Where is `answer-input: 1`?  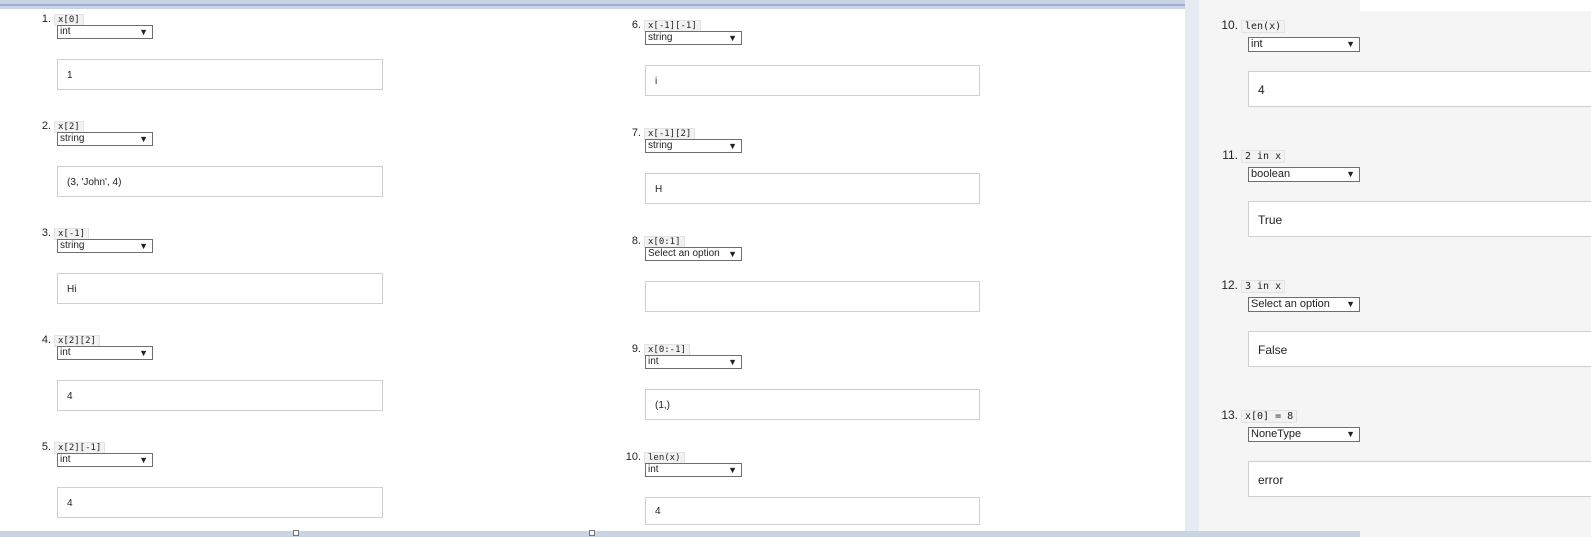
answer-input: 1 is located at coordinates (220, 74).